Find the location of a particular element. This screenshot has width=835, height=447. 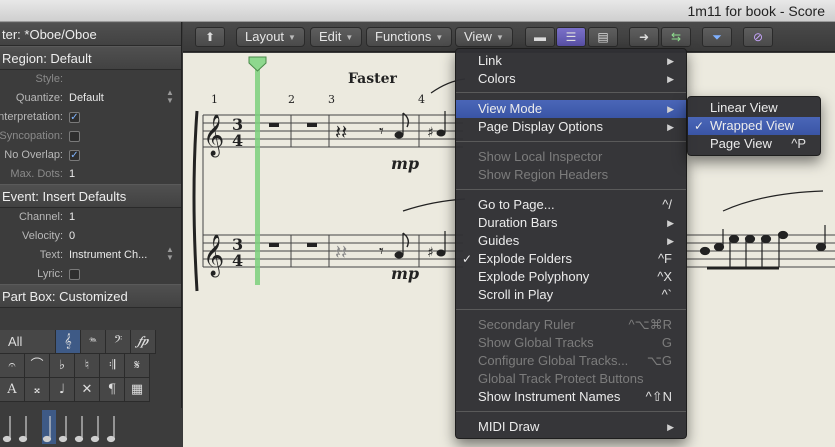

part-box-notehead-icon: ✕ is located at coordinates (87, 390).